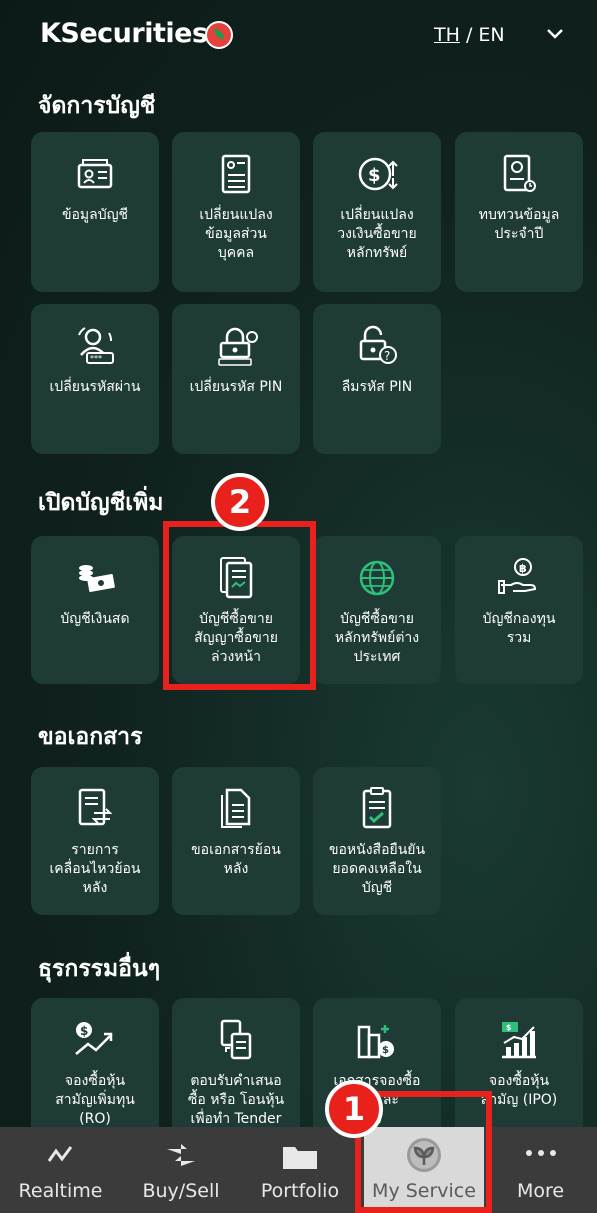 The image size is (597, 1213). Describe the element at coordinates (181, 1191) in the screenshot. I see `nav-label: Buy/Sell` at that location.